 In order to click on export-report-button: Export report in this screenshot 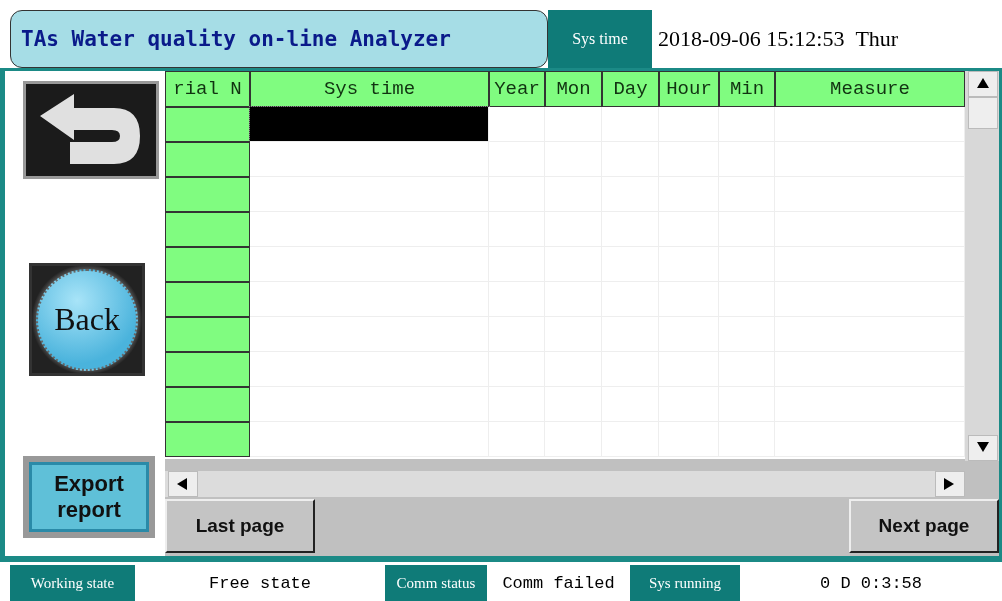, I will do `click(89, 497)`.